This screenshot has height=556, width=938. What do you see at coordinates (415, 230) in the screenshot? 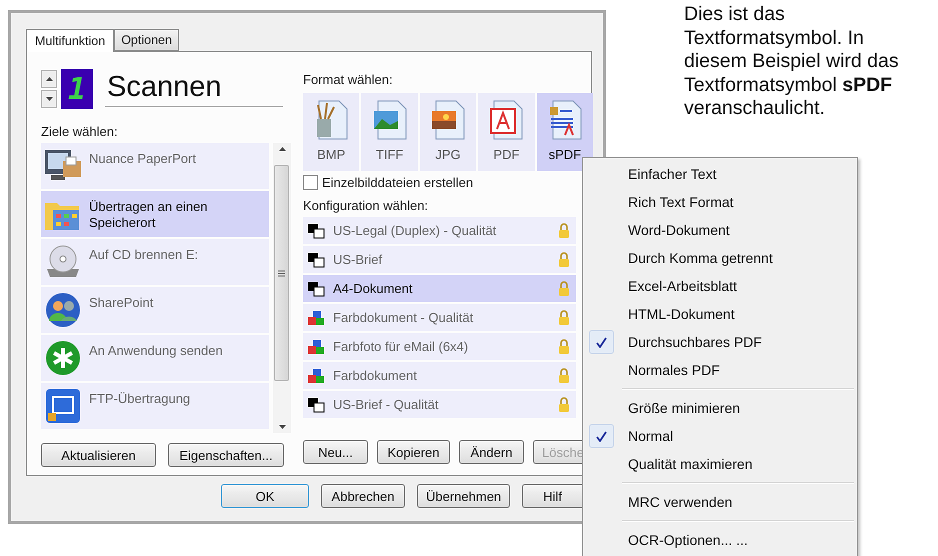
I see `configuration-label: US-Legal (Duplex) - Qualität` at bounding box center [415, 230].